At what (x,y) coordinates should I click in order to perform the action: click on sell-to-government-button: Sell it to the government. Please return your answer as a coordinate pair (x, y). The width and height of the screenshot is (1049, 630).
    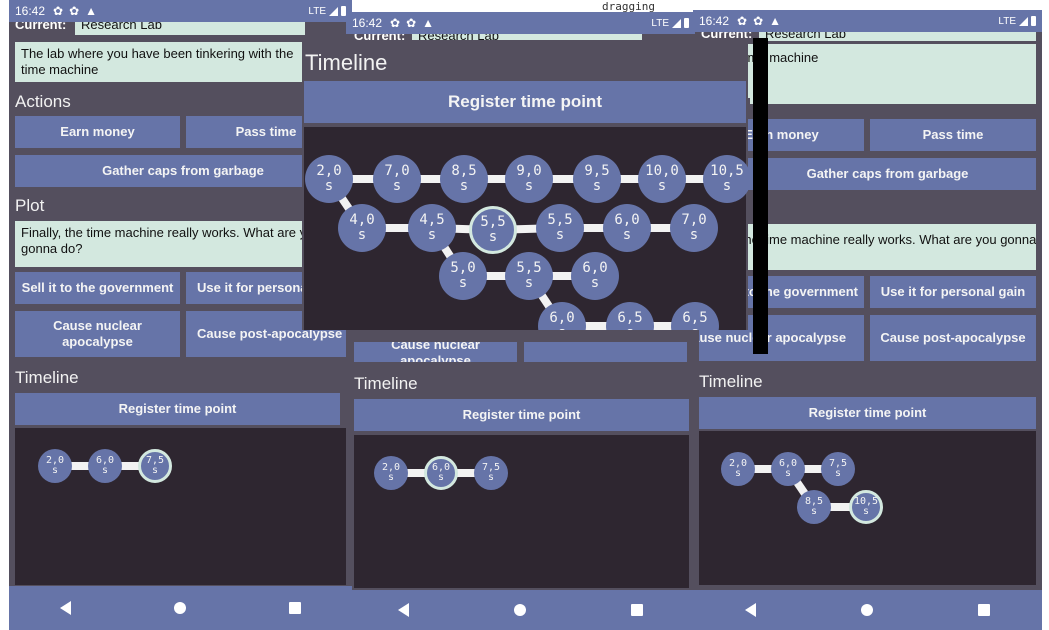
    Looking at the image, I should click on (97, 288).